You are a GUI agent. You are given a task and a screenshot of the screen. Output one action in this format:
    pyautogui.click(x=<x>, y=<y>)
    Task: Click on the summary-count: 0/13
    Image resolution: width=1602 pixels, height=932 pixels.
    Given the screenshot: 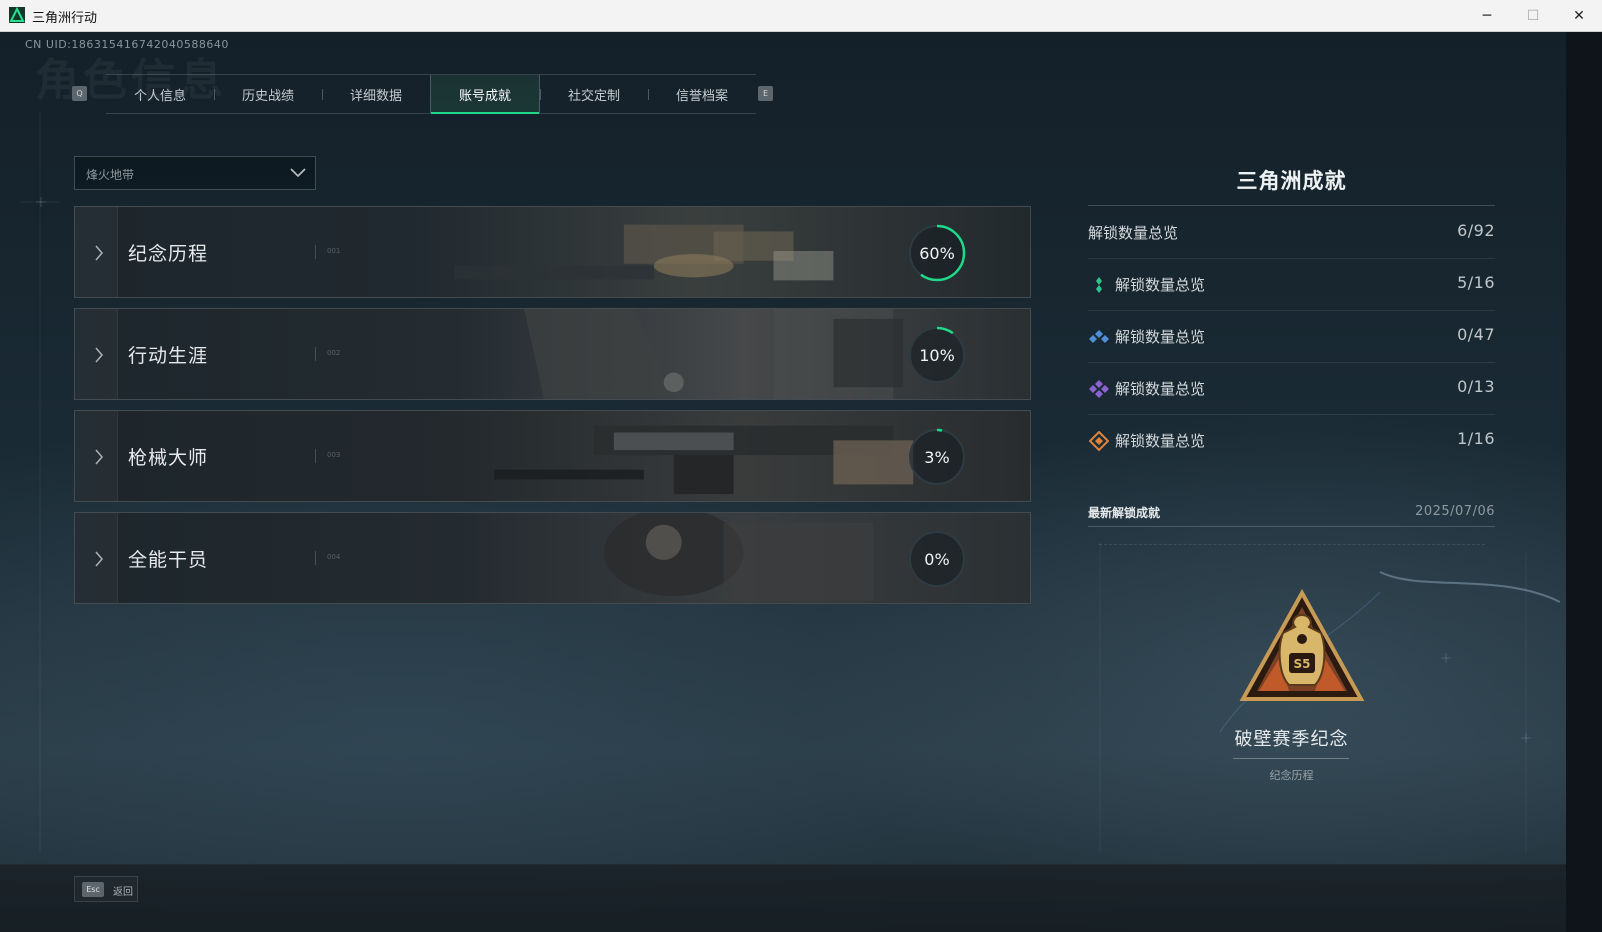 What is the action you would take?
    pyautogui.click(x=1476, y=386)
    